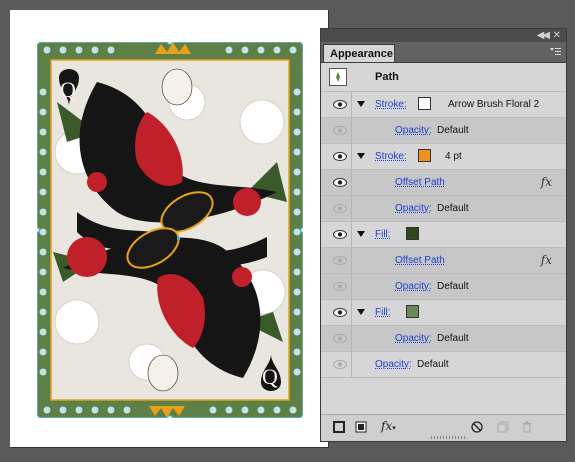 The height and width of the screenshot is (462, 575). I want to click on add-new-effect-button: fx▾, so click(392, 426).